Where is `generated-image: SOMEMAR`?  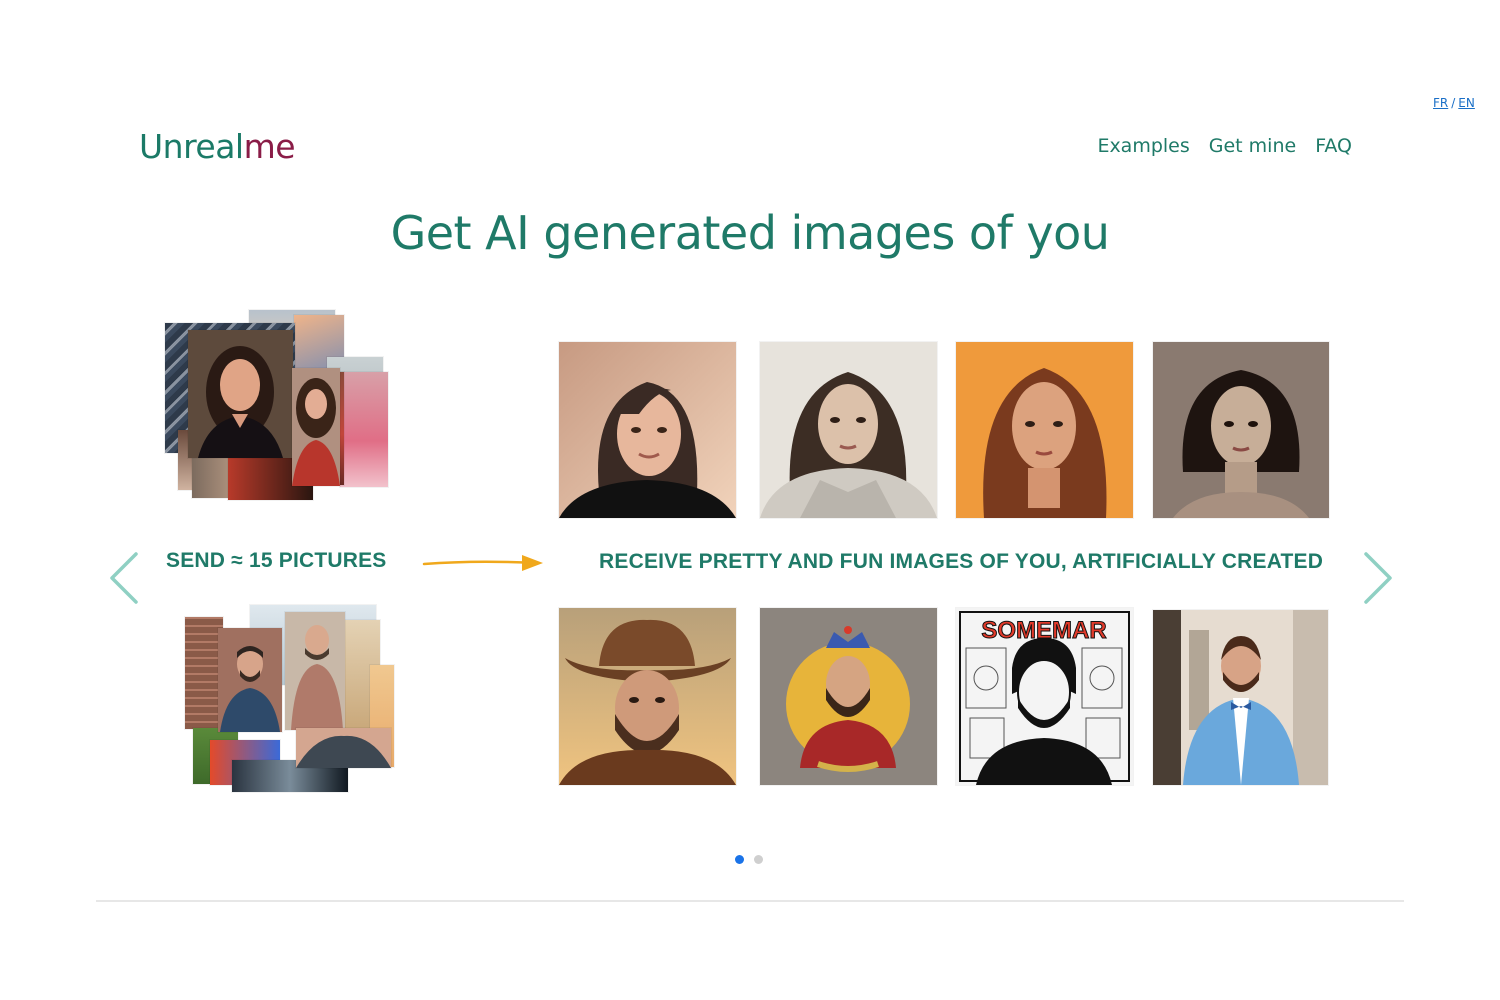
generated-image: SOMEMAR is located at coordinates (1044, 696).